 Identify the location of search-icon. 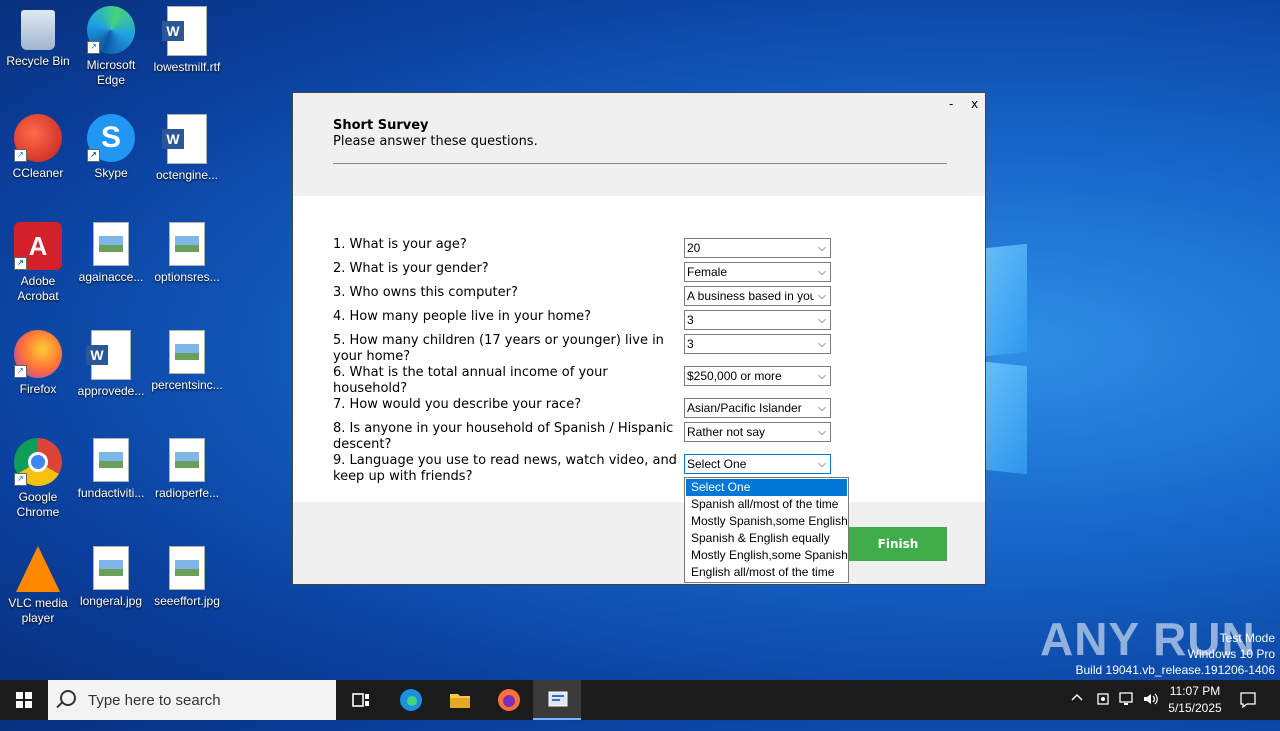
(68, 698).